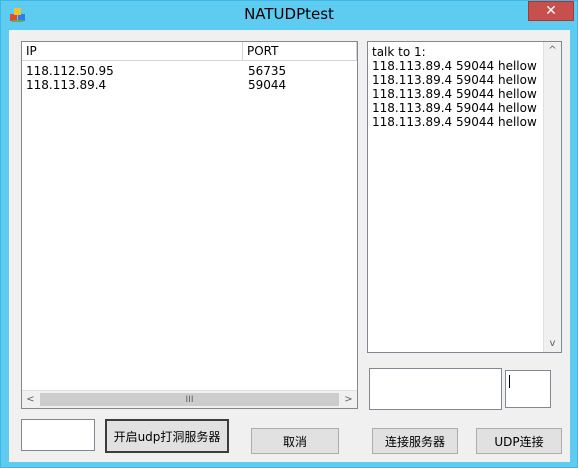  I want to click on scroll-down-button: v, so click(552, 343).